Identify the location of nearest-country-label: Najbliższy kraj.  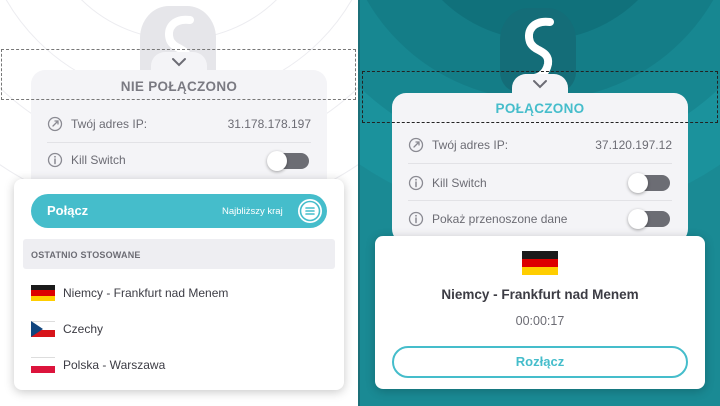
(252, 211).